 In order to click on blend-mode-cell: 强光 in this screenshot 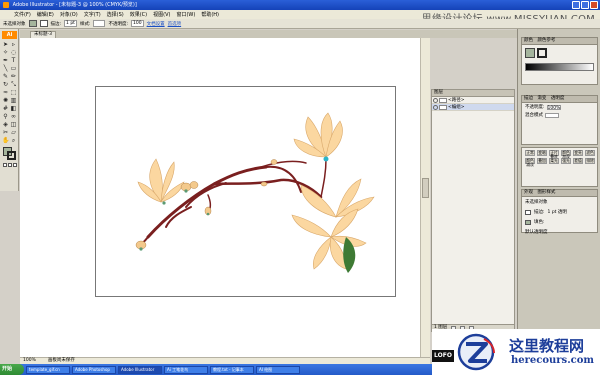, I will do `click(566, 161)`.